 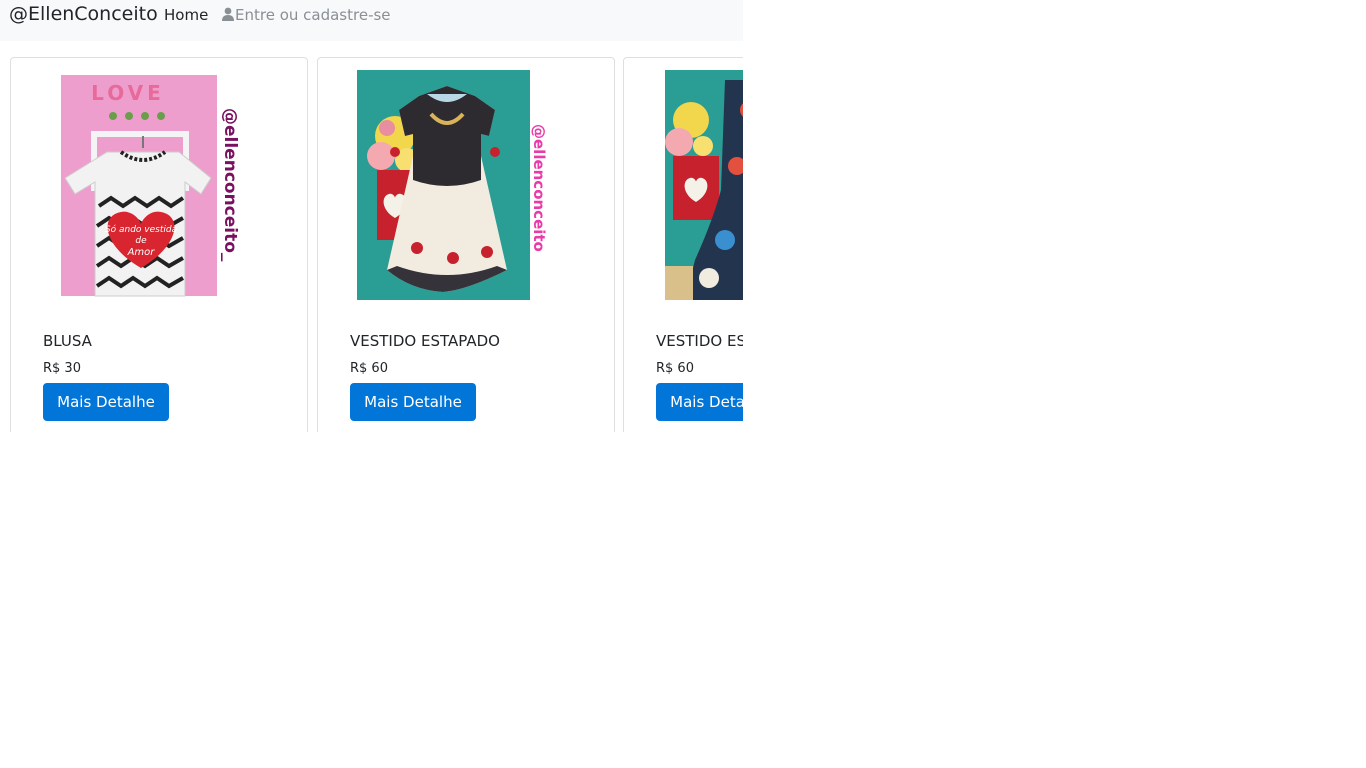 I want to click on nav-login-link: Entre ou cadastre-se, so click(x=306, y=15).